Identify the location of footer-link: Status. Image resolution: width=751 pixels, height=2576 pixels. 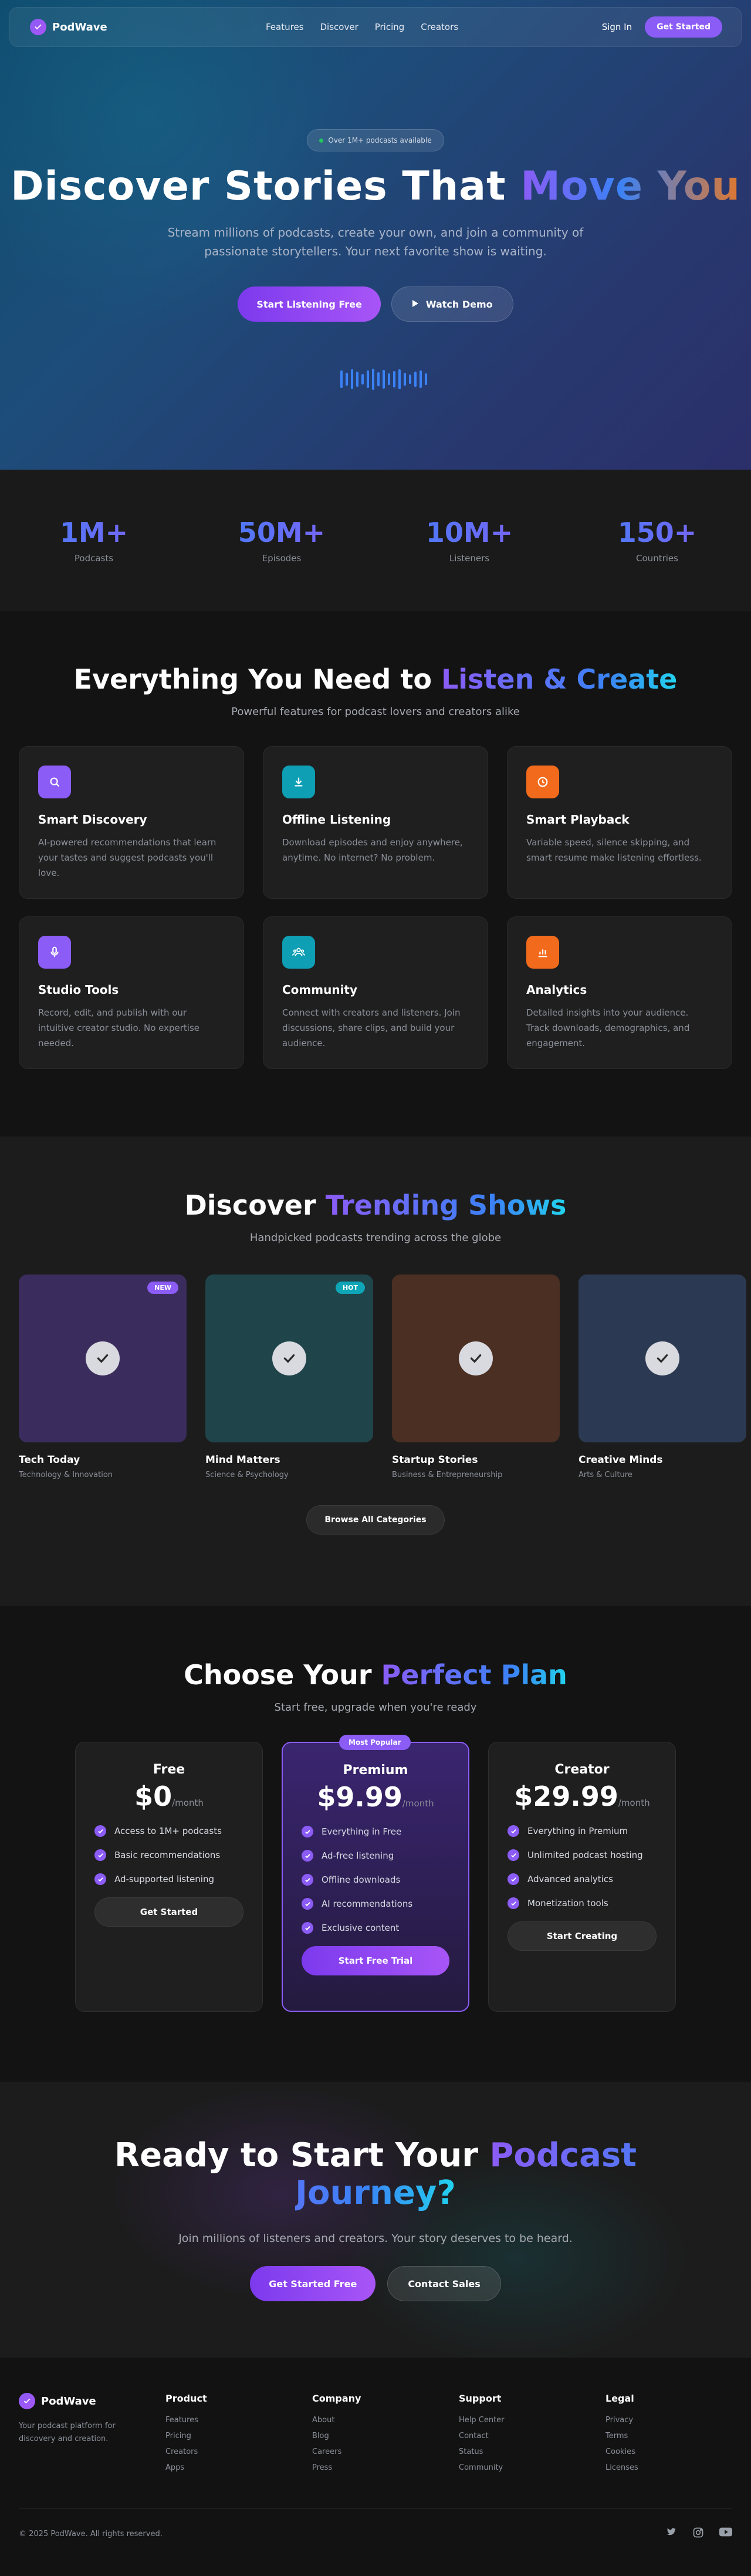
(532, 2452).